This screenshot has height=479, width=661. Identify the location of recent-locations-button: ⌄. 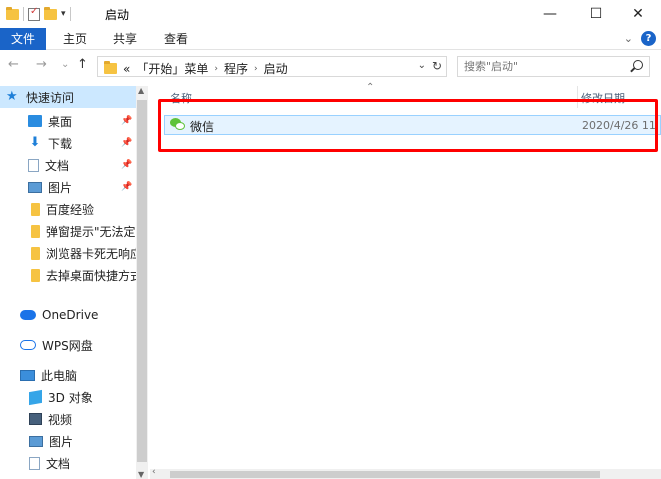
(65, 64).